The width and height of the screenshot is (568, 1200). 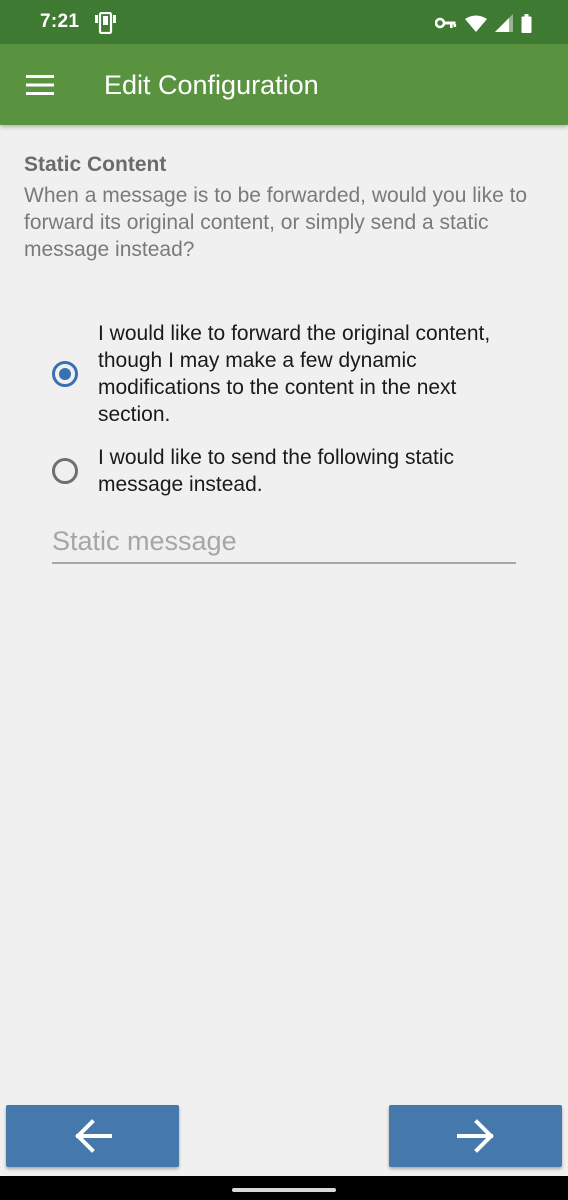 What do you see at coordinates (526, 23) in the screenshot?
I see `battery-icon` at bounding box center [526, 23].